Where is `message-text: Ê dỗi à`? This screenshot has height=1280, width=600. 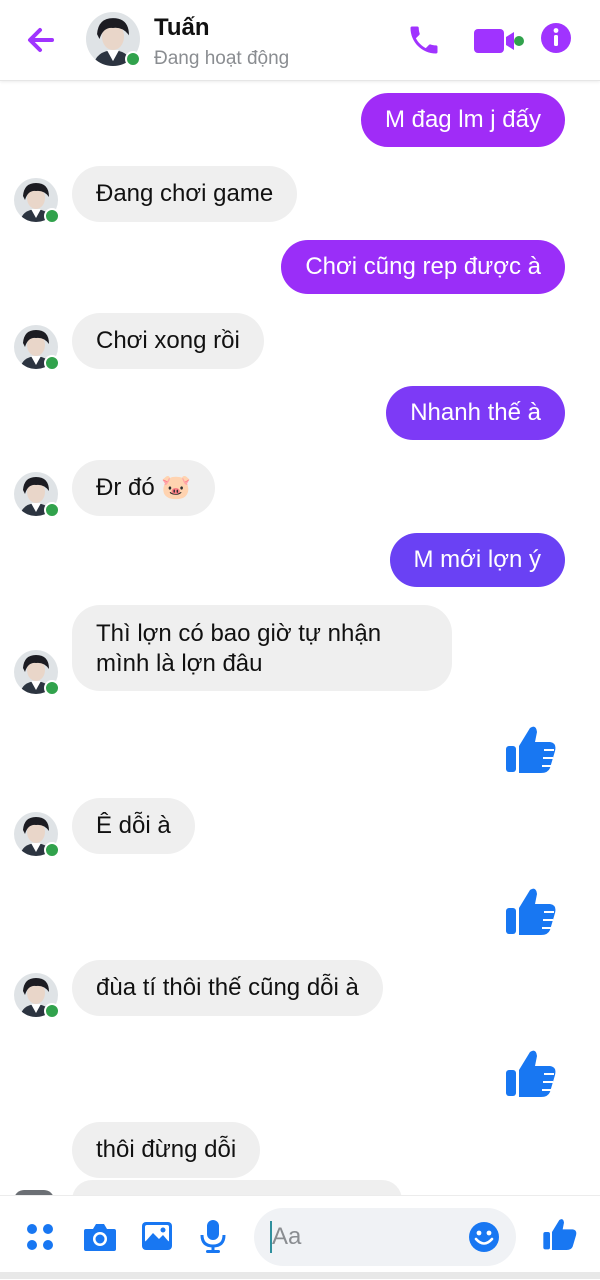 message-text: Ê dỗi à is located at coordinates (133, 825).